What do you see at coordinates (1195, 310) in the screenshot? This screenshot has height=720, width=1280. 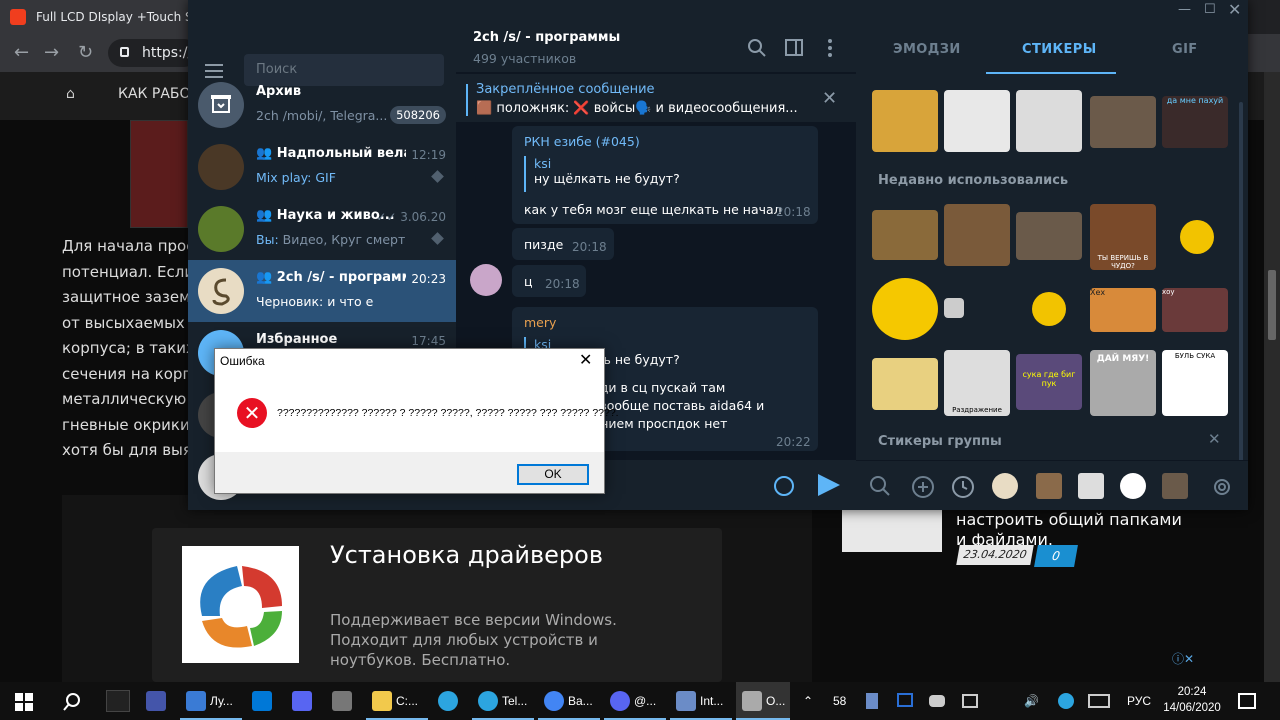 I see `sticker: хоу` at bounding box center [1195, 310].